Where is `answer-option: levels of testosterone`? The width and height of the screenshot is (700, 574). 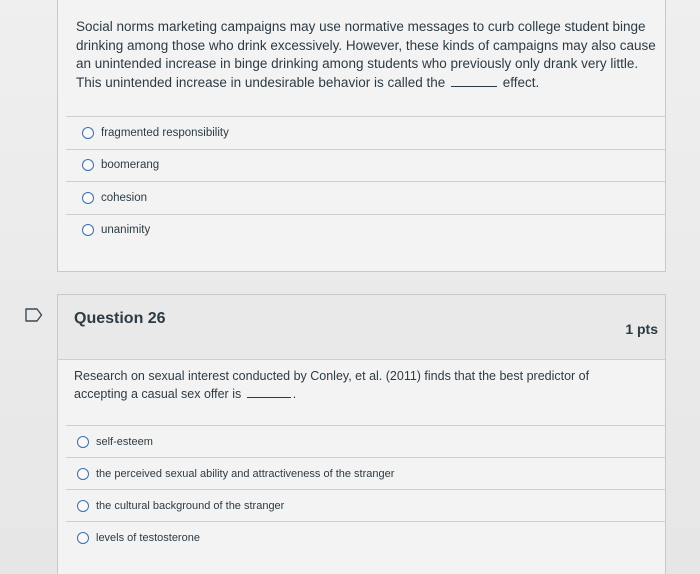
answer-option: levels of testosterone is located at coordinates (365, 537).